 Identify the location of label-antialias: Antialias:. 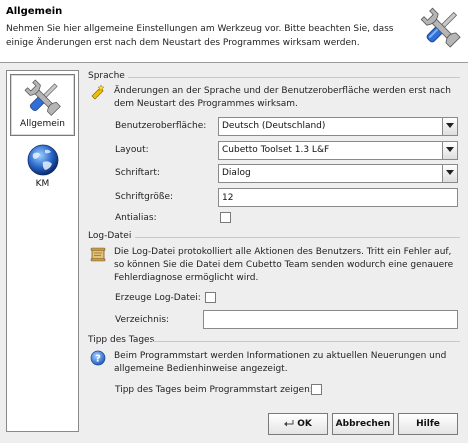
(136, 218).